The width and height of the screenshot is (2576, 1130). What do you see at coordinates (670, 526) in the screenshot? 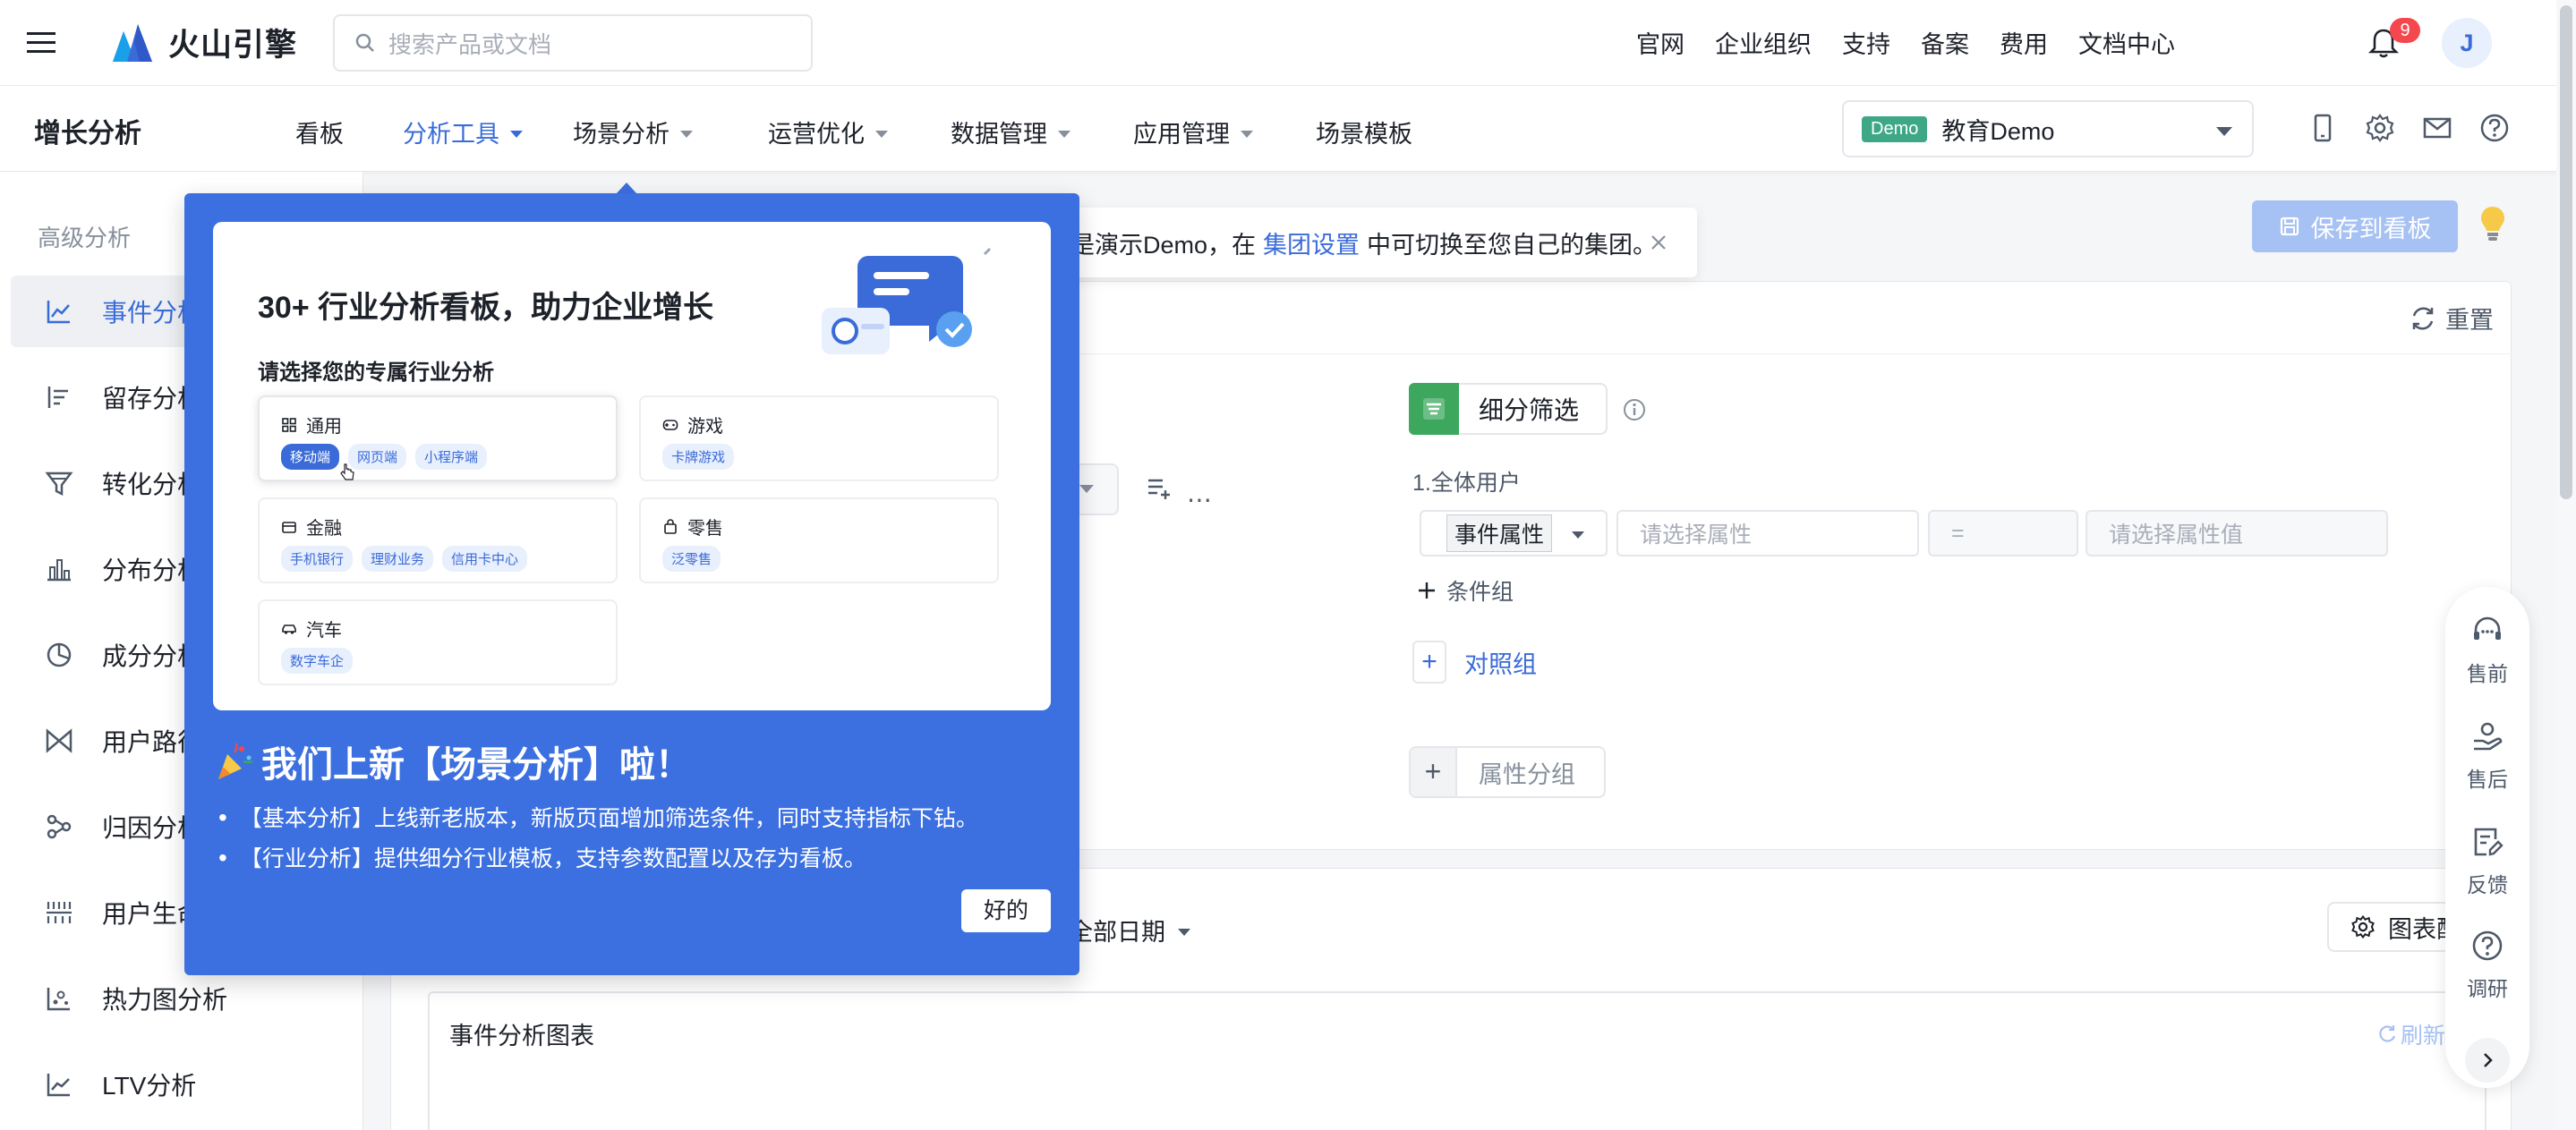
I see `shopping-bag-icon` at bounding box center [670, 526].